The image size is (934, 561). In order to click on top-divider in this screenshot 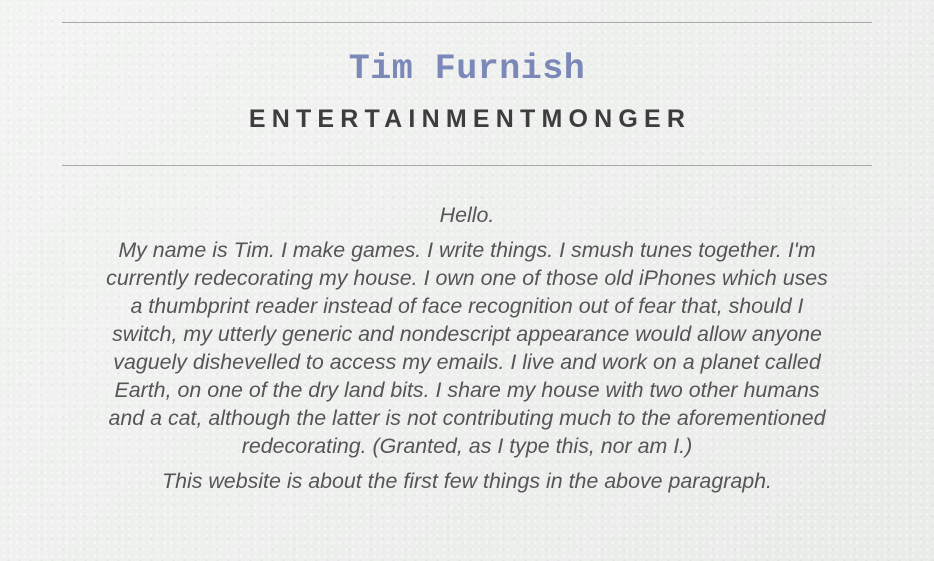, I will do `click(467, 22)`.